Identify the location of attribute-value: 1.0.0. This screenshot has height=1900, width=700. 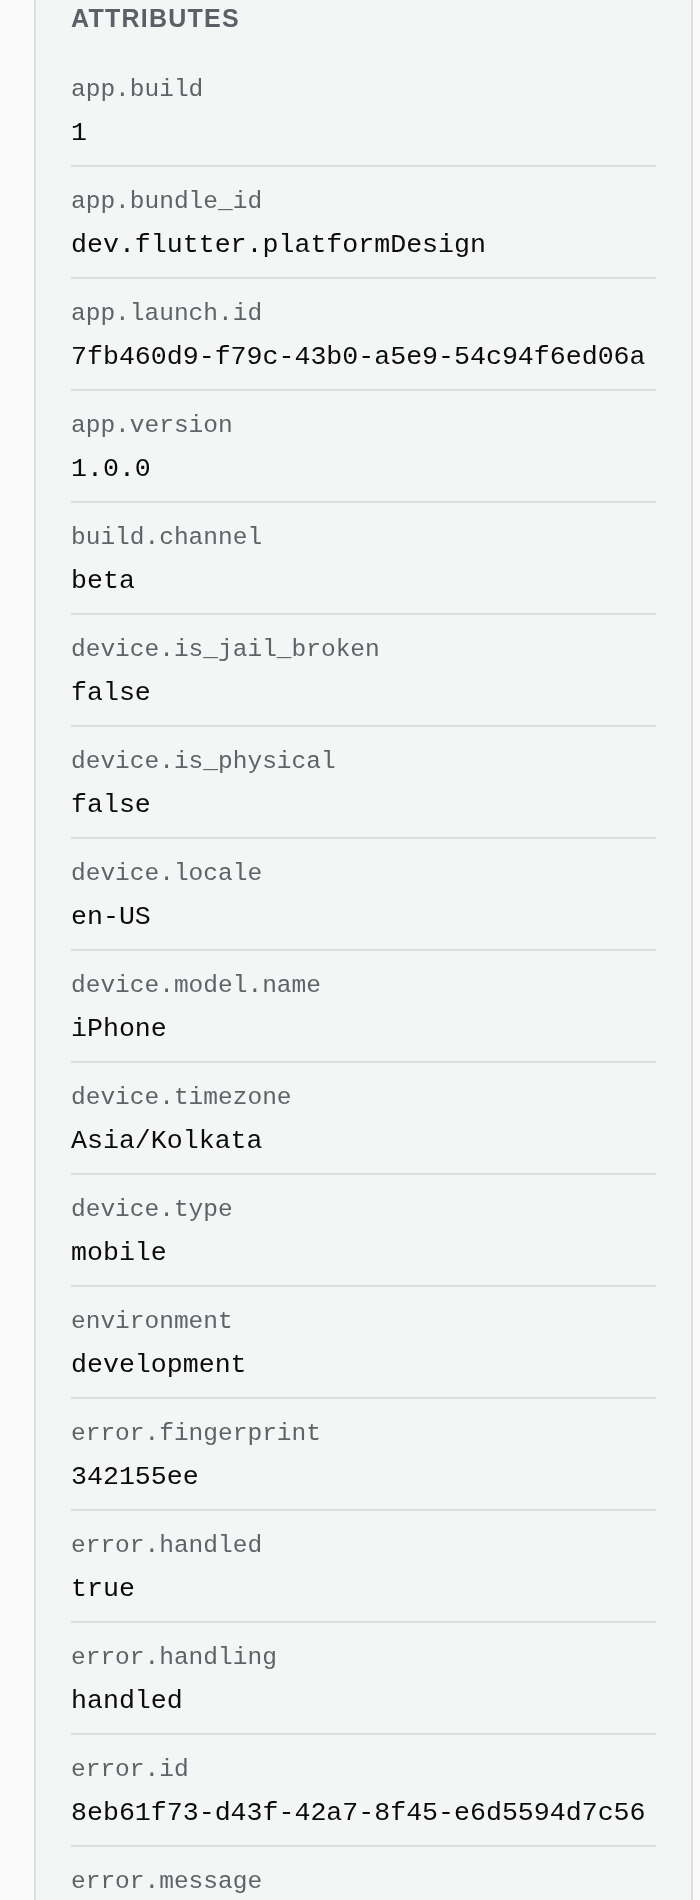
(111, 469).